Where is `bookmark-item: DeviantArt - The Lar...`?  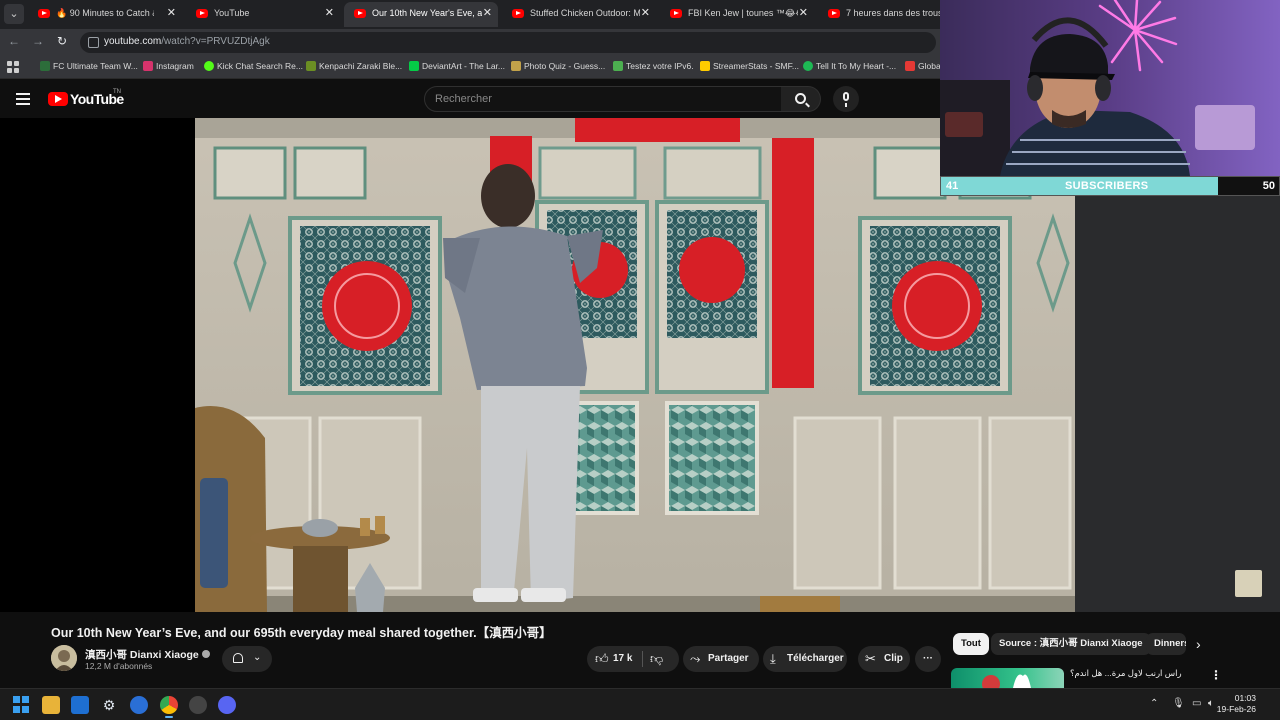
bookmark-item: DeviantArt - The Lar... is located at coordinates (457, 66).